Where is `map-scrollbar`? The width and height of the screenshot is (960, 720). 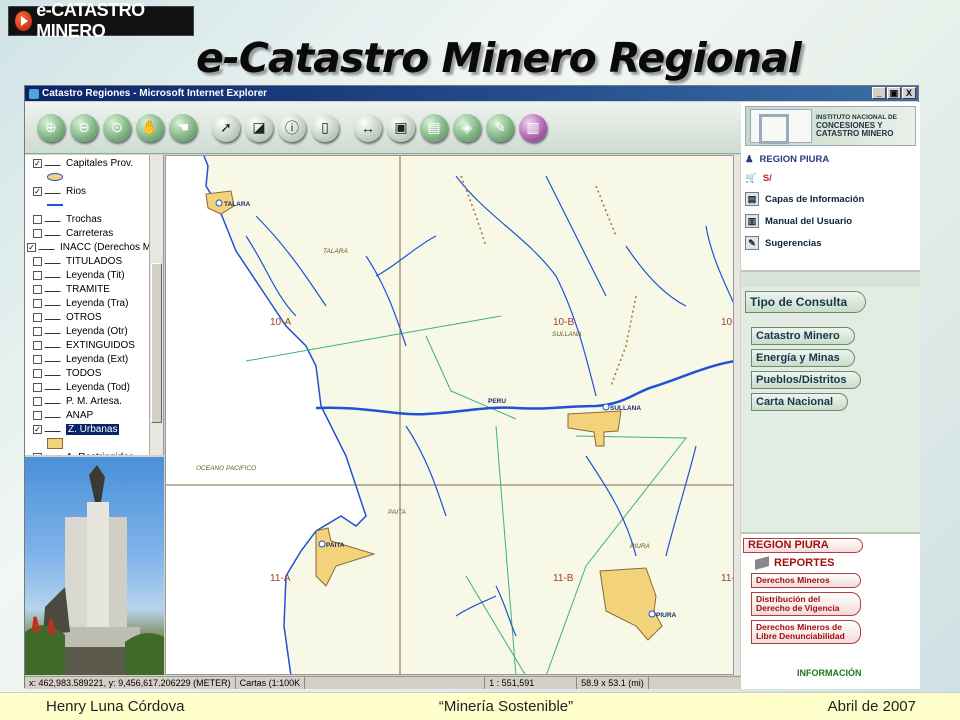
map-scrollbar is located at coordinates (737, 415).